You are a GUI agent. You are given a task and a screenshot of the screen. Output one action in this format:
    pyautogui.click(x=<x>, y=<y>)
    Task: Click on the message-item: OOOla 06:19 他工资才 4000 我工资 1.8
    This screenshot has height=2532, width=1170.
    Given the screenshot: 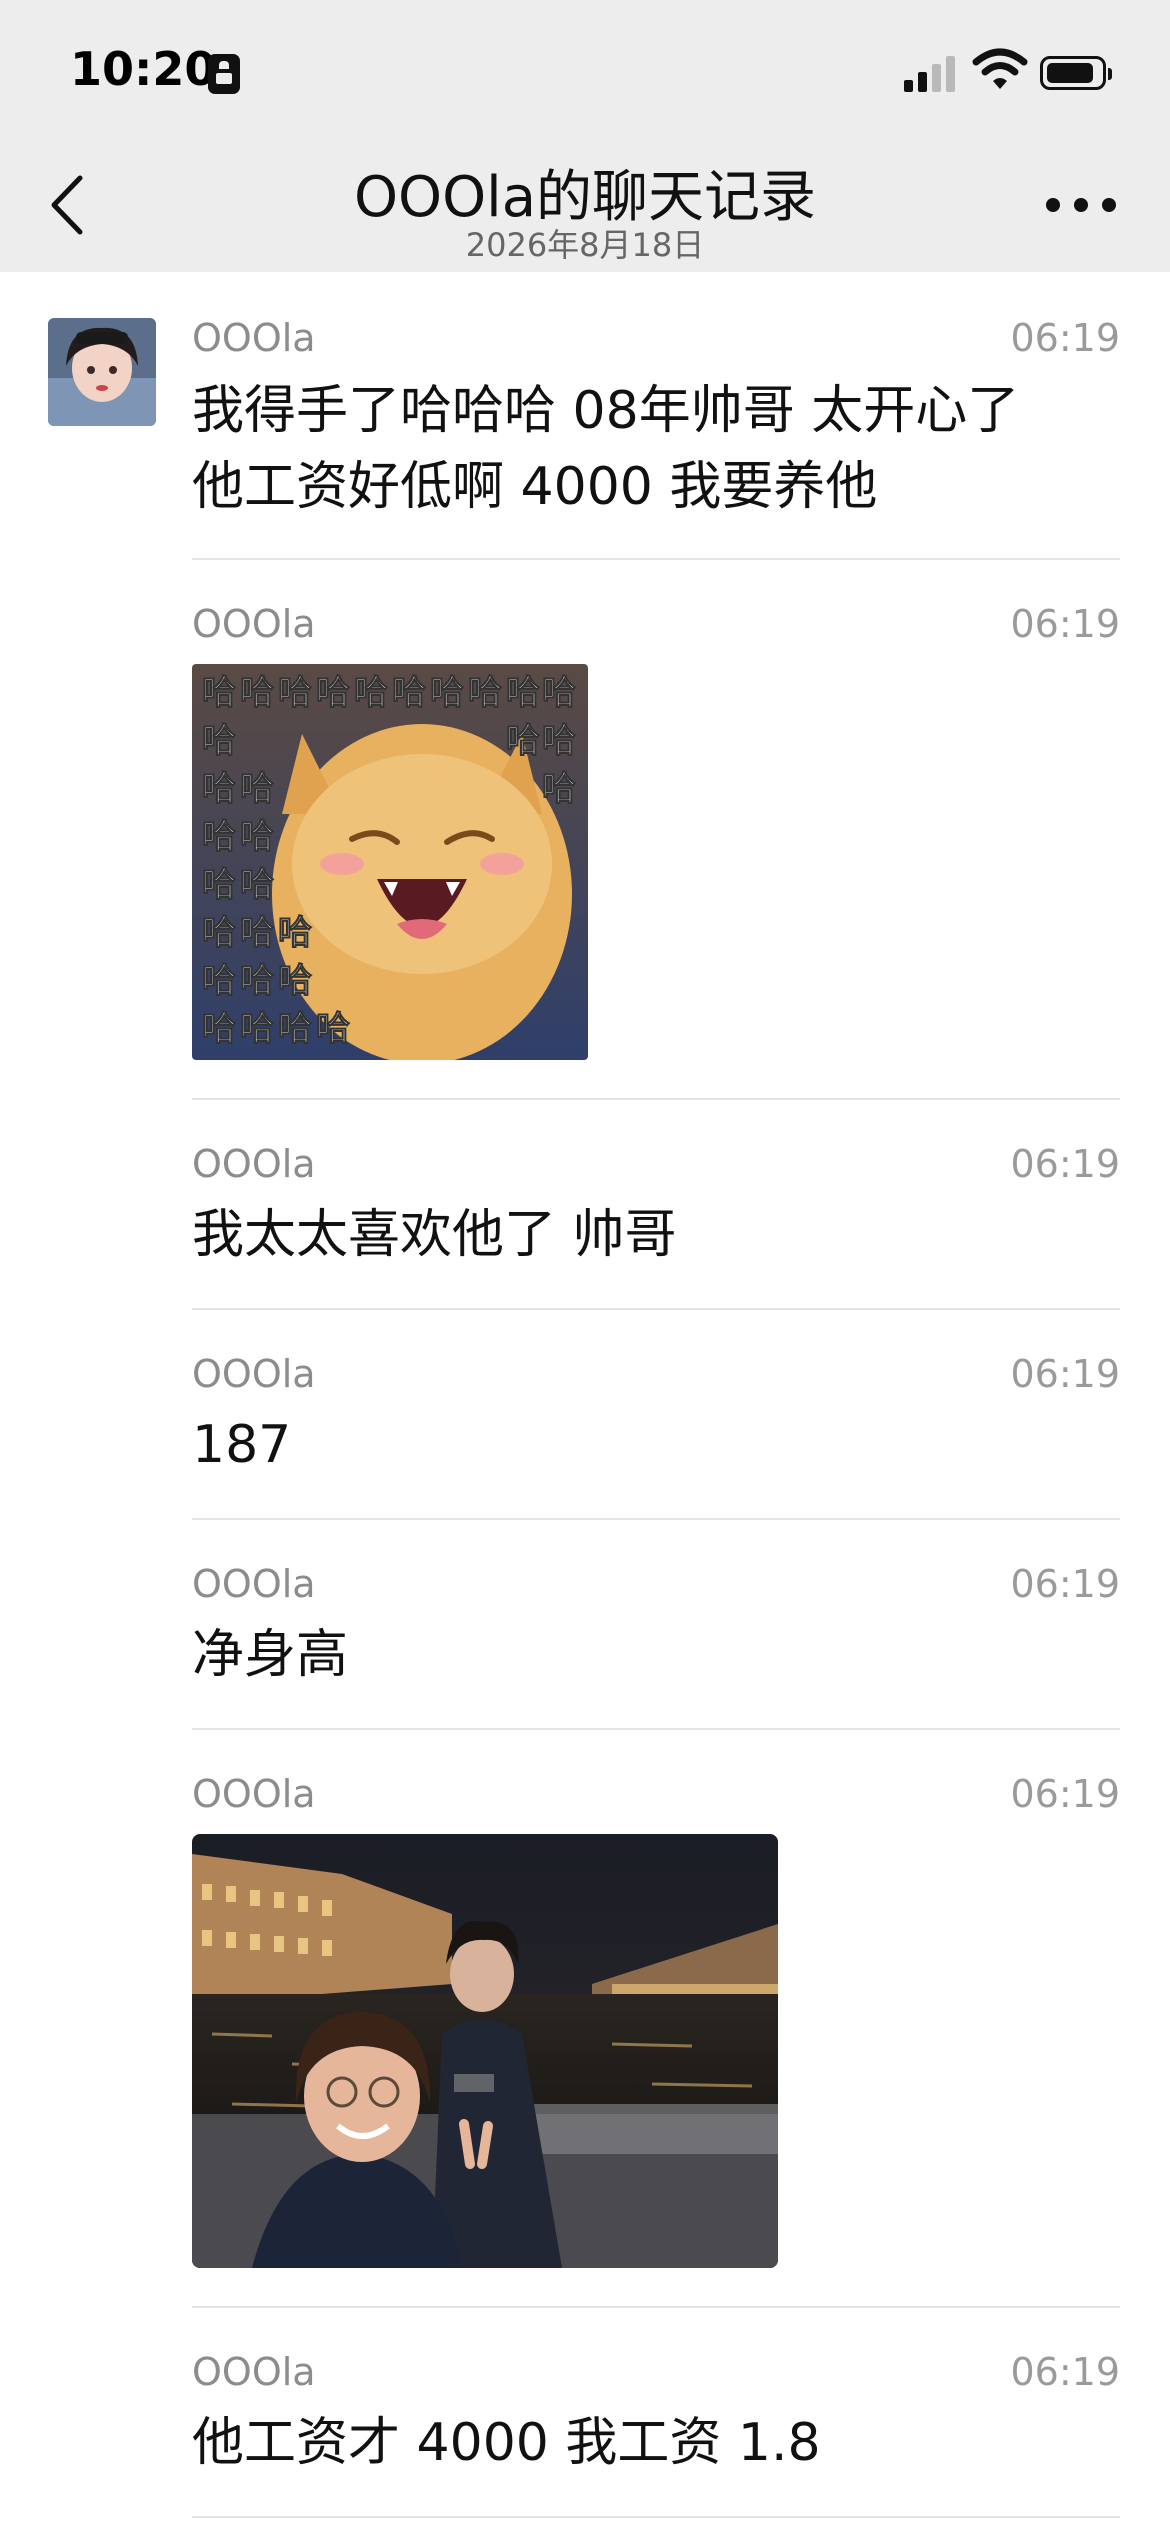 What is the action you would take?
    pyautogui.click(x=656, y=2420)
    